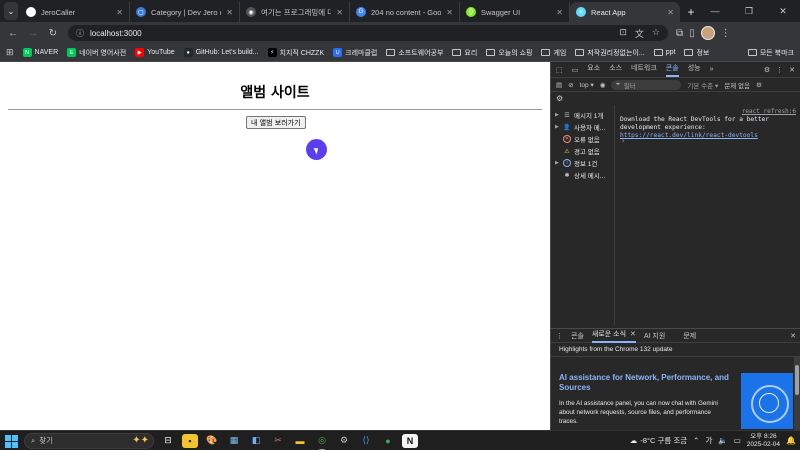  Describe the element at coordinates (696, 440) in the screenshot. I see `show-hidden-icons-icon: ⌃` at that location.